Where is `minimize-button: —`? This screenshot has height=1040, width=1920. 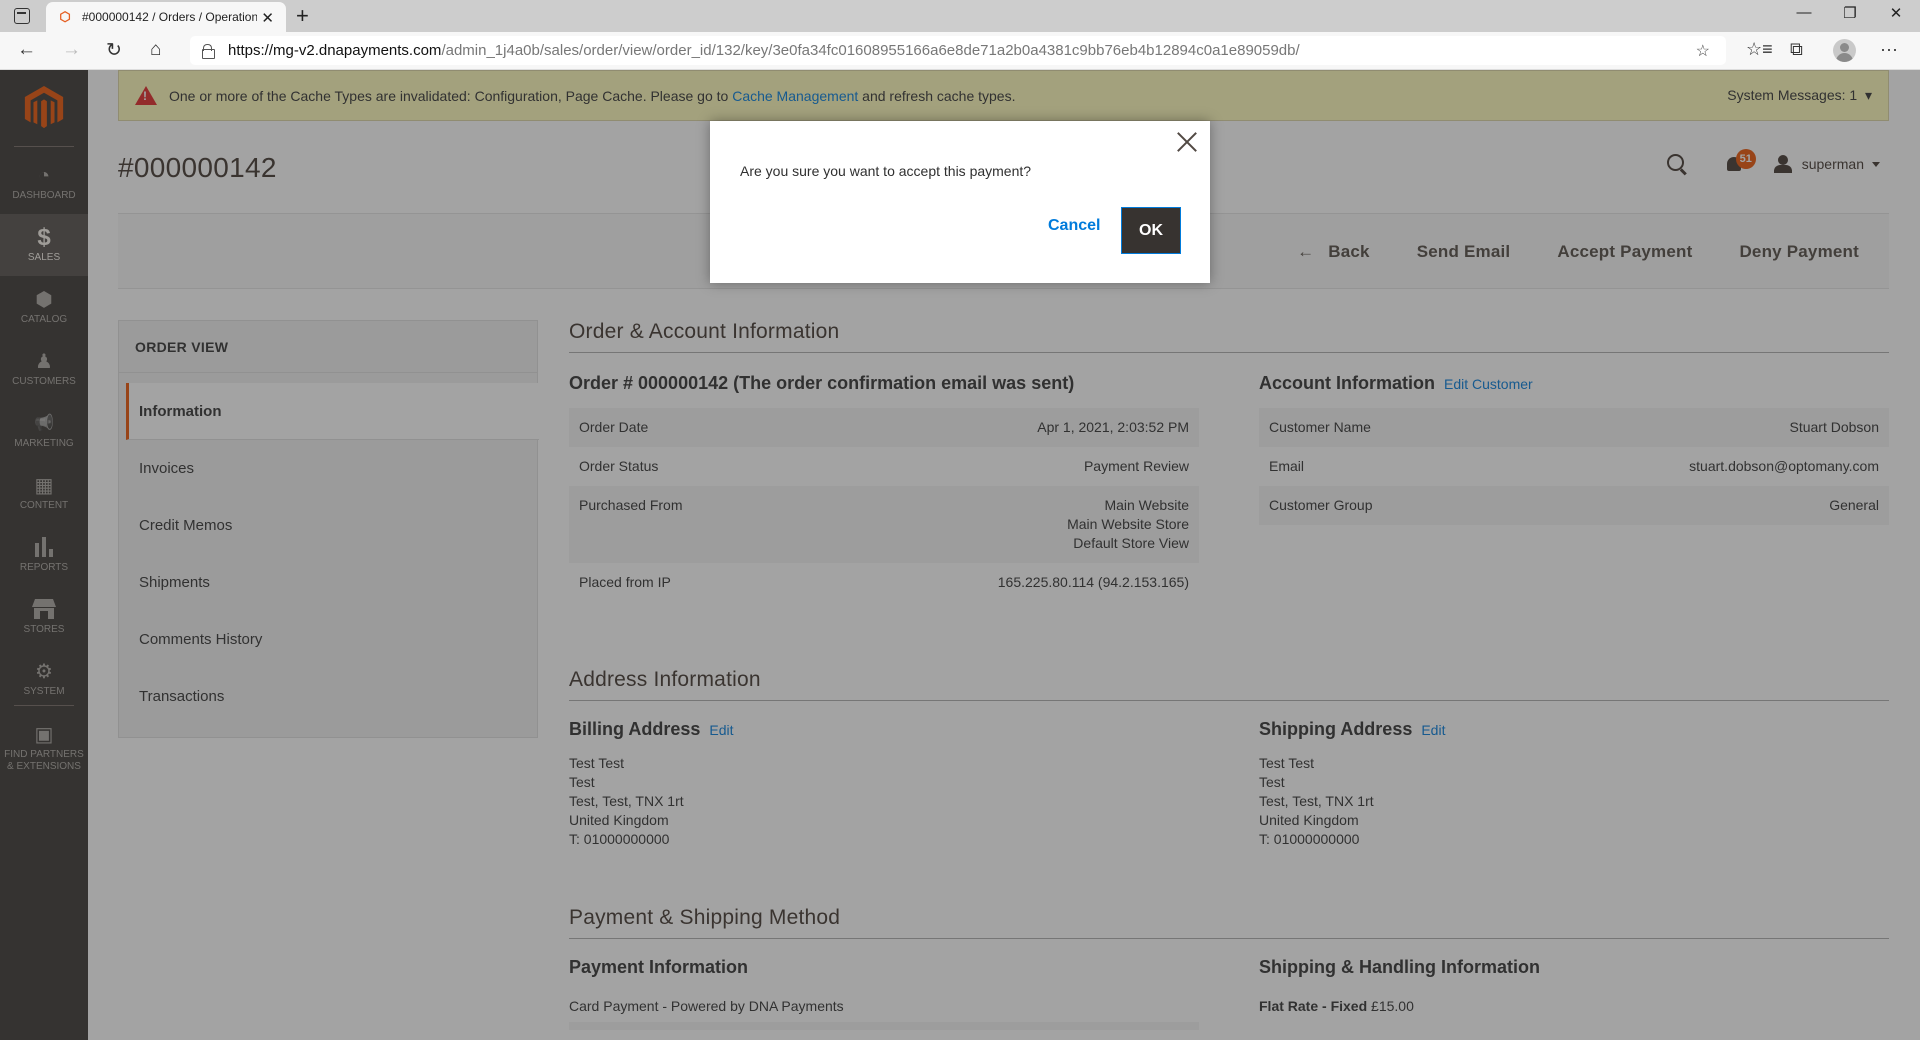
minimize-button: — is located at coordinates (1804, 12).